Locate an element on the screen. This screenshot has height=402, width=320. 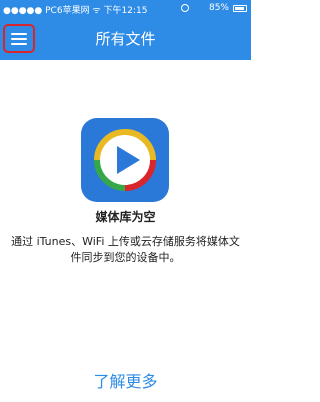
empty-library-title: 媒体库为空 is located at coordinates (125, 217).